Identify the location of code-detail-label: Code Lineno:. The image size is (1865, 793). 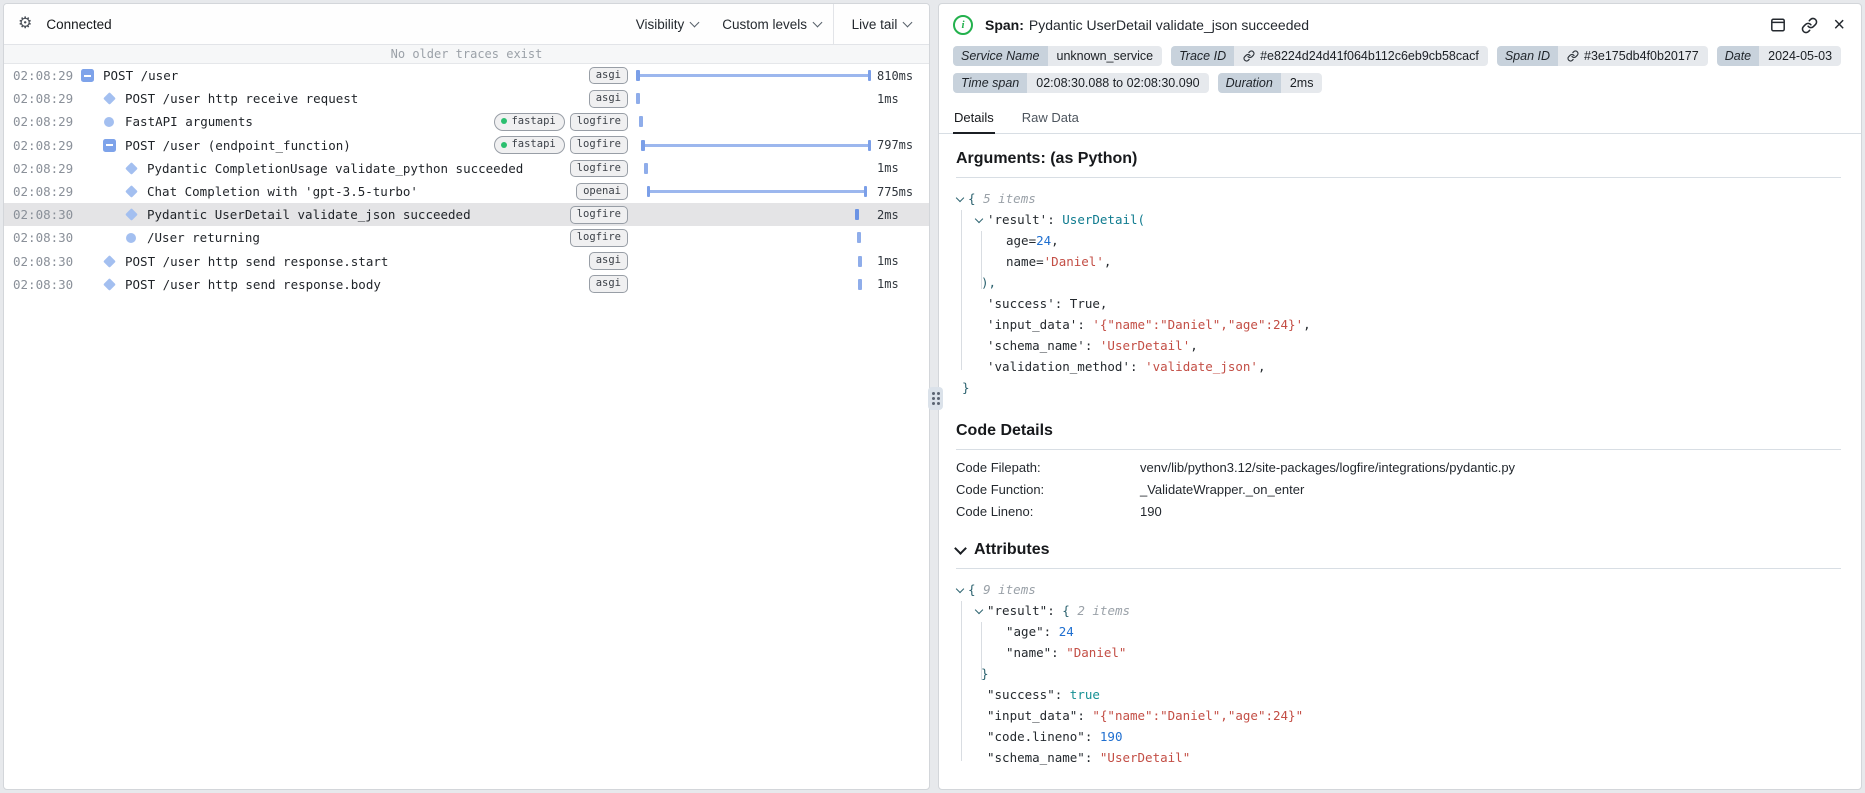
(995, 511).